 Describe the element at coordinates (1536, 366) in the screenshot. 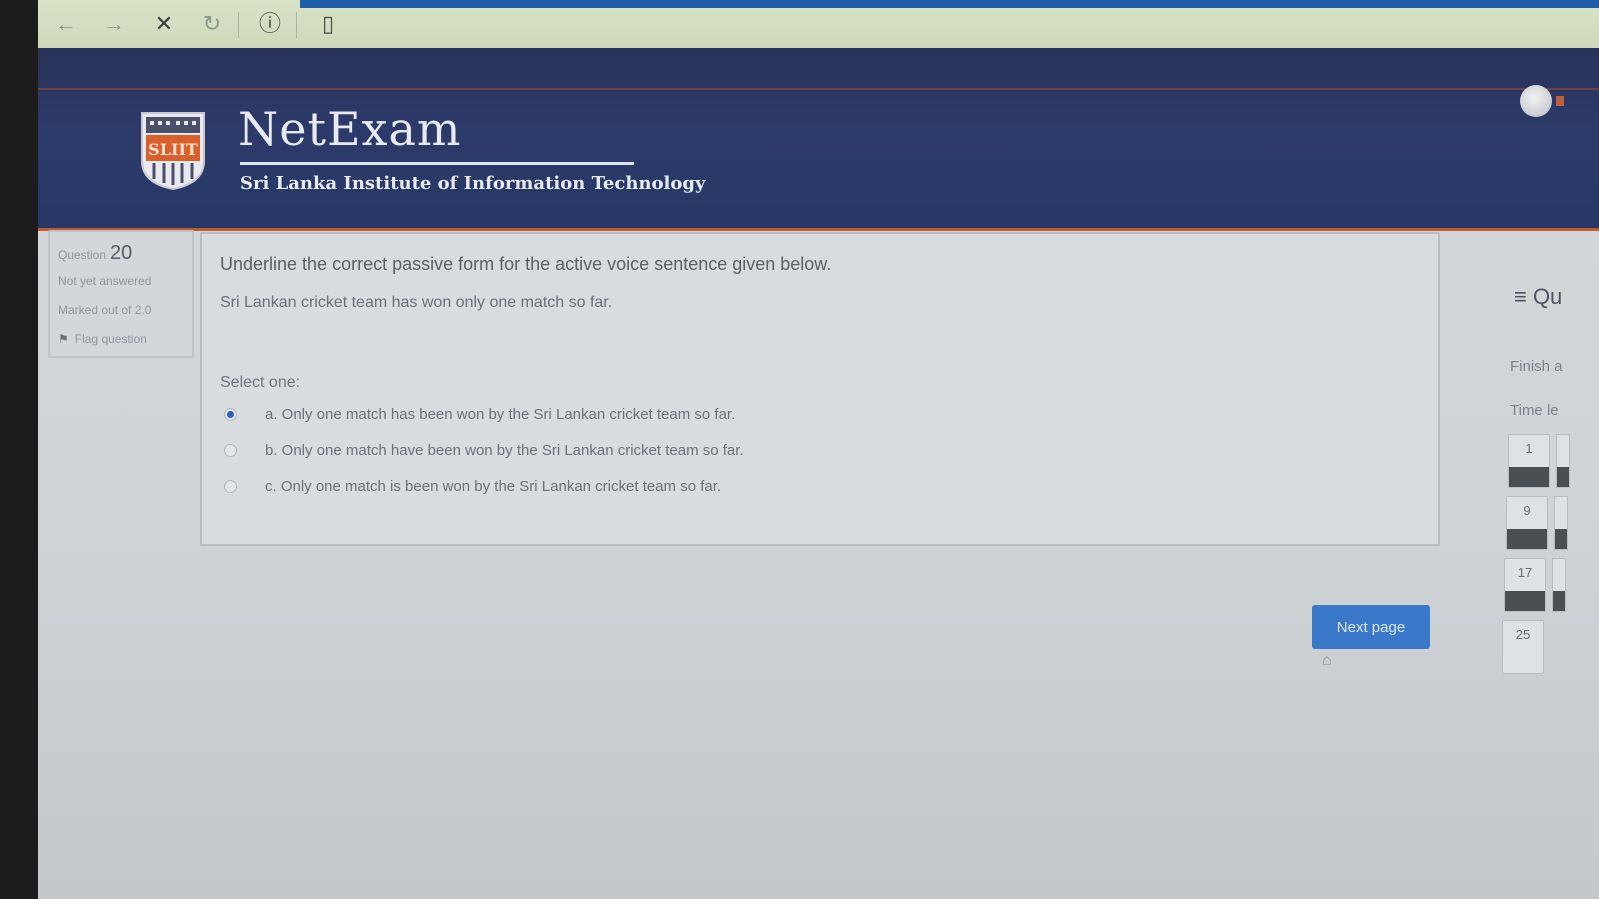

I see `finish-attempt-link: Finish a` at that location.